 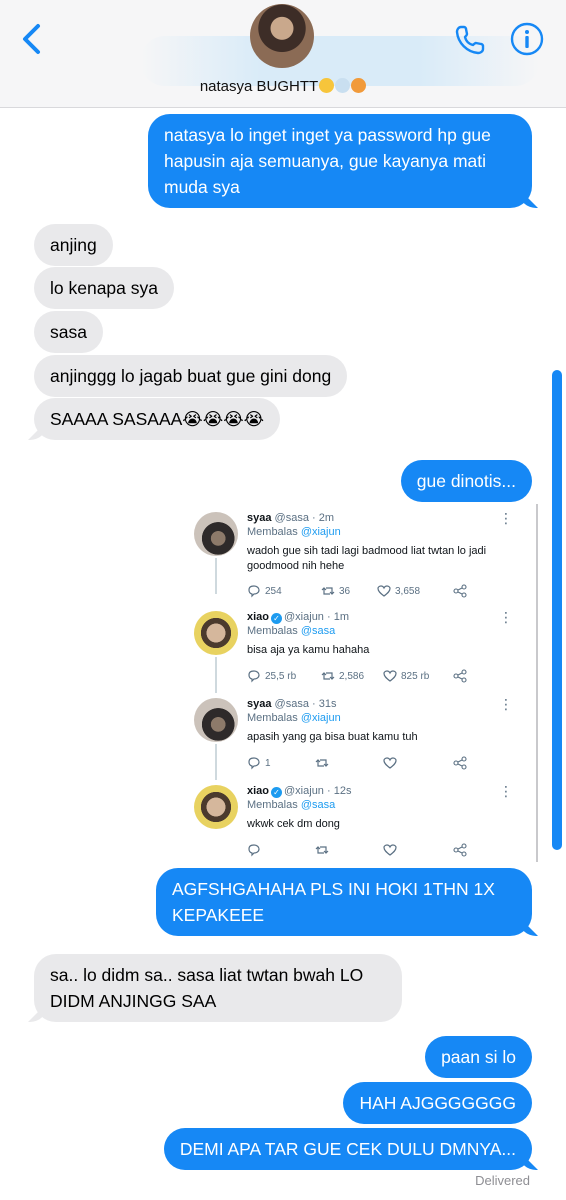 I want to click on message-bubble-incoming: anjing, so click(x=73, y=245).